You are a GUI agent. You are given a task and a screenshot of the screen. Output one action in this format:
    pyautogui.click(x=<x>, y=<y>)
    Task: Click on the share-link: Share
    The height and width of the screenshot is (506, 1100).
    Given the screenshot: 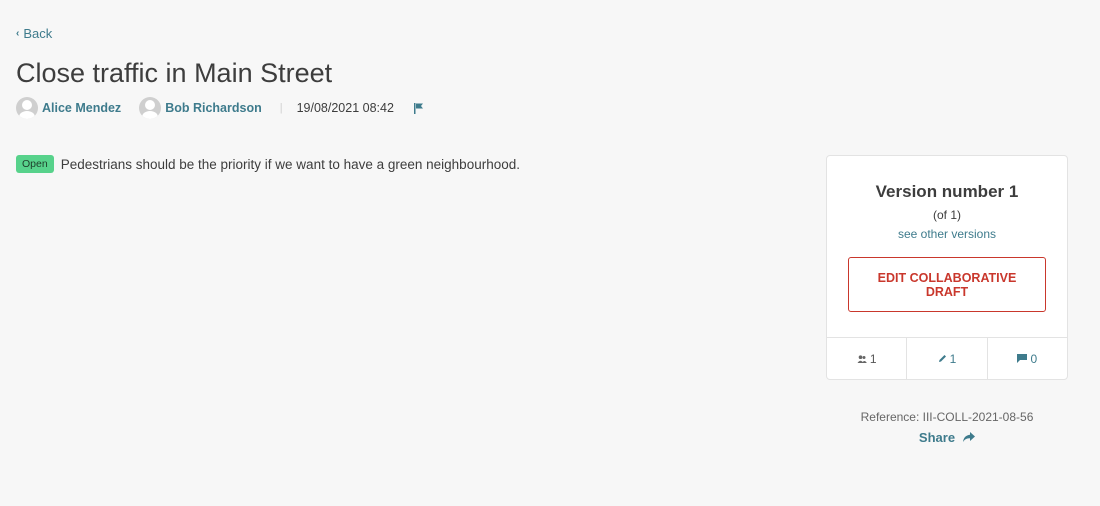 What is the action you would take?
    pyautogui.click(x=947, y=437)
    